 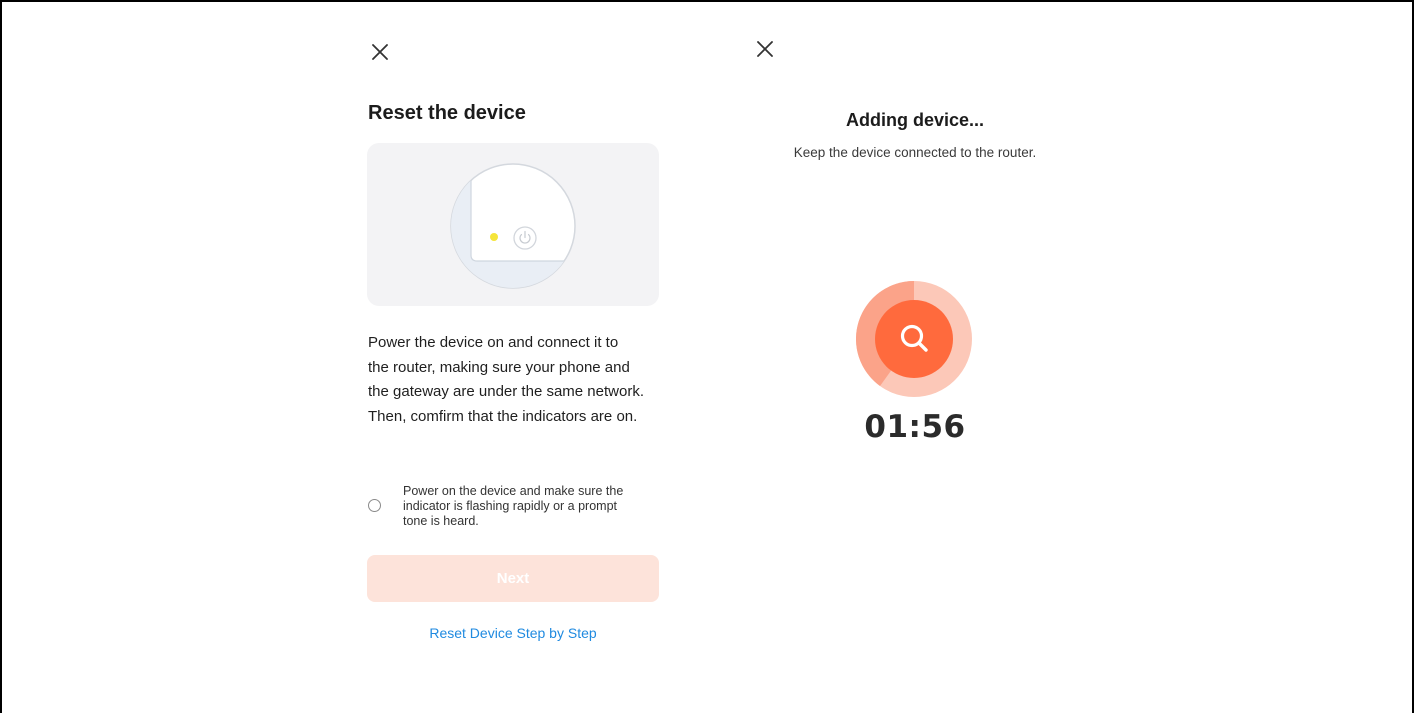 What do you see at coordinates (374, 505) in the screenshot?
I see `radio-circle-icon` at bounding box center [374, 505].